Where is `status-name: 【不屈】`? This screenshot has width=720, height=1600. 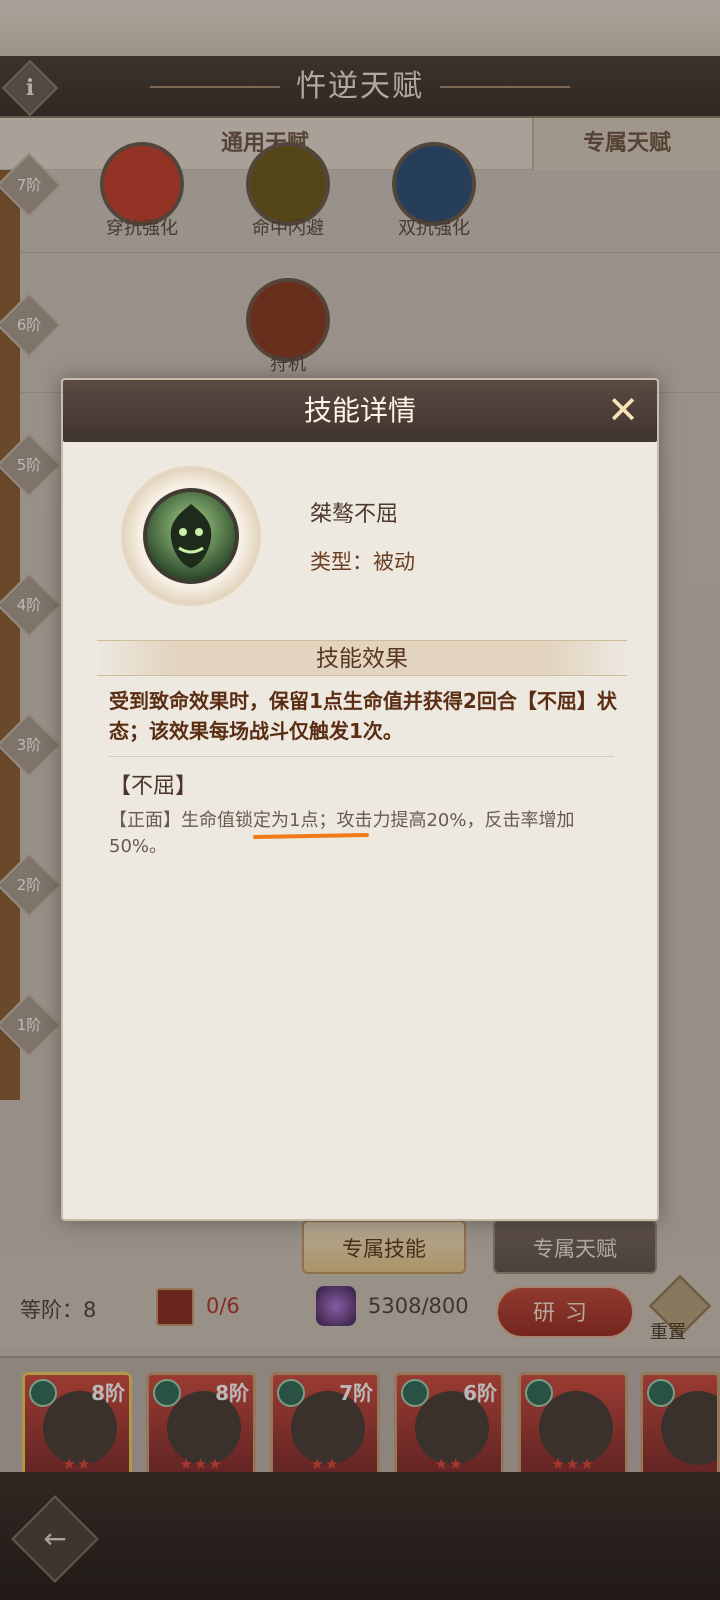
status-name: 【不屈】 is located at coordinates (153, 786).